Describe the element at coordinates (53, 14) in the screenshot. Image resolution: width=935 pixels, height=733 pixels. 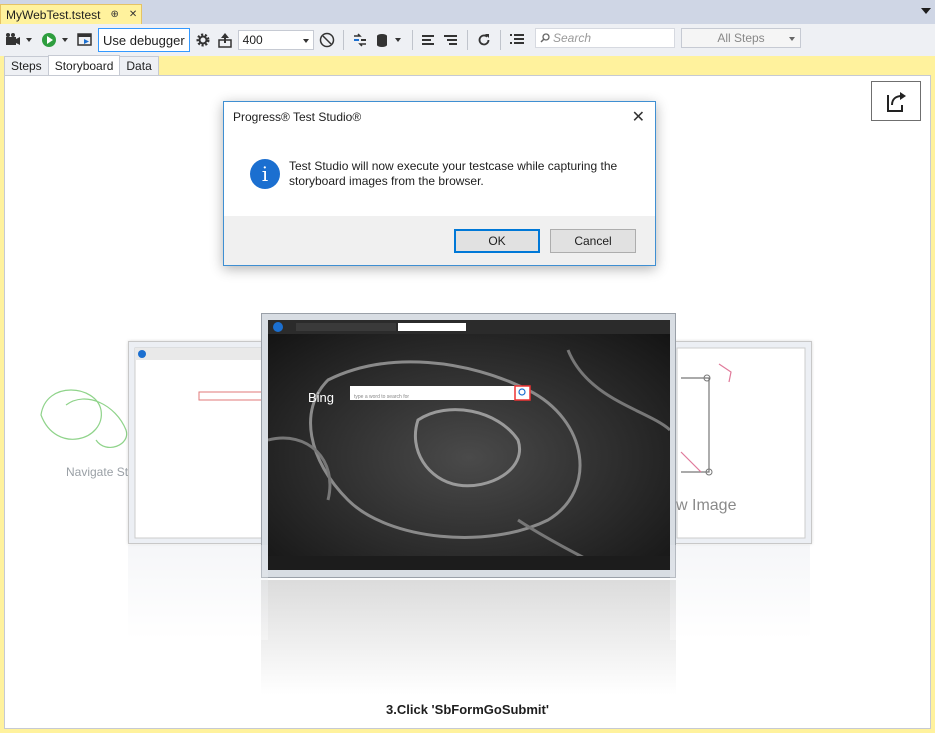
I see `document-tab-title: MyWebTest.tstest` at that location.